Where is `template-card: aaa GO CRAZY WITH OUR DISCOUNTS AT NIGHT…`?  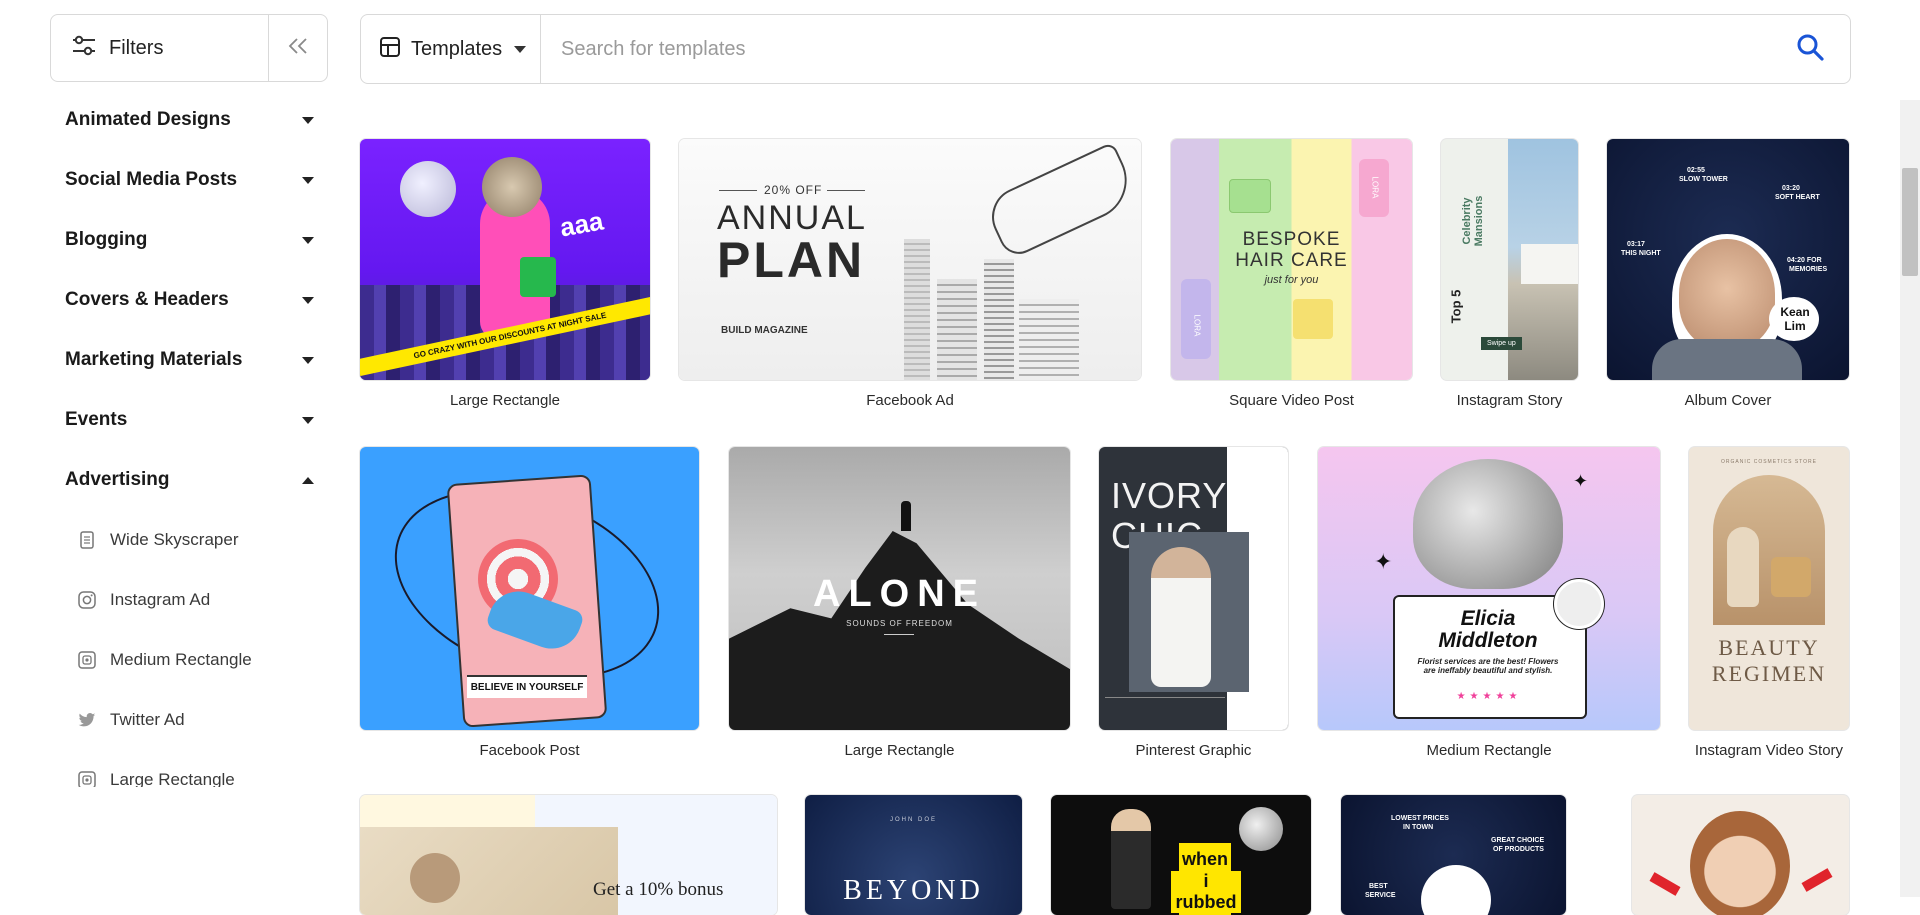
template-card: aaa GO CRAZY WITH OUR DISCOUNTS AT NIGHT… is located at coordinates (505, 274).